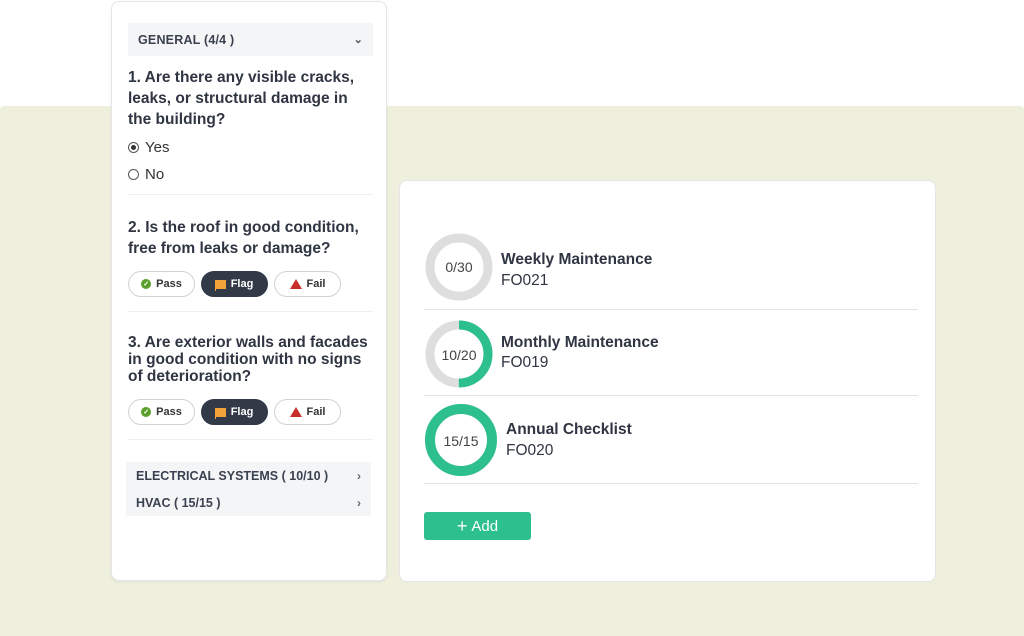 The width and height of the screenshot is (1024, 636). Describe the element at coordinates (462, 526) in the screenshot. I see `plus-icon: +` at that location.